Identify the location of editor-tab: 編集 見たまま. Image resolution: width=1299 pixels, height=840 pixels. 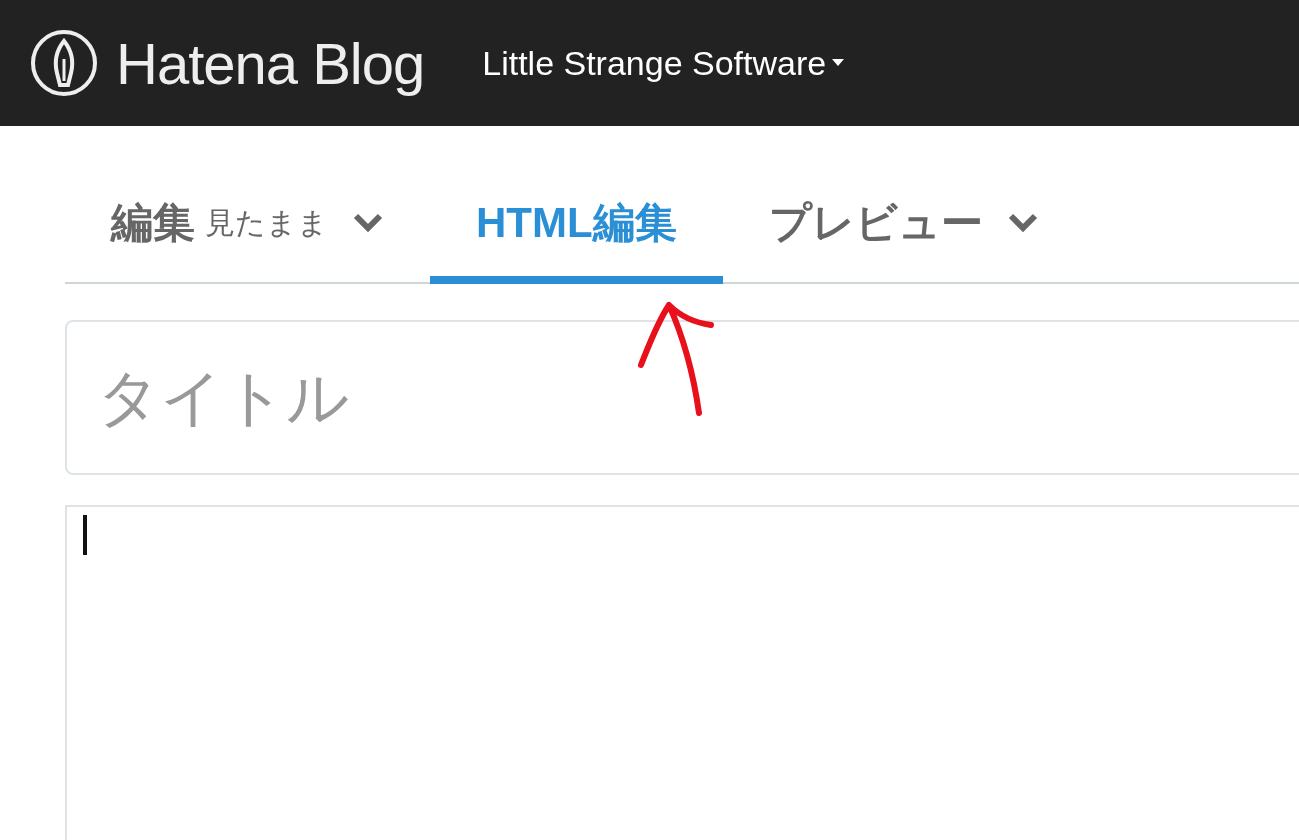
(247, 236).